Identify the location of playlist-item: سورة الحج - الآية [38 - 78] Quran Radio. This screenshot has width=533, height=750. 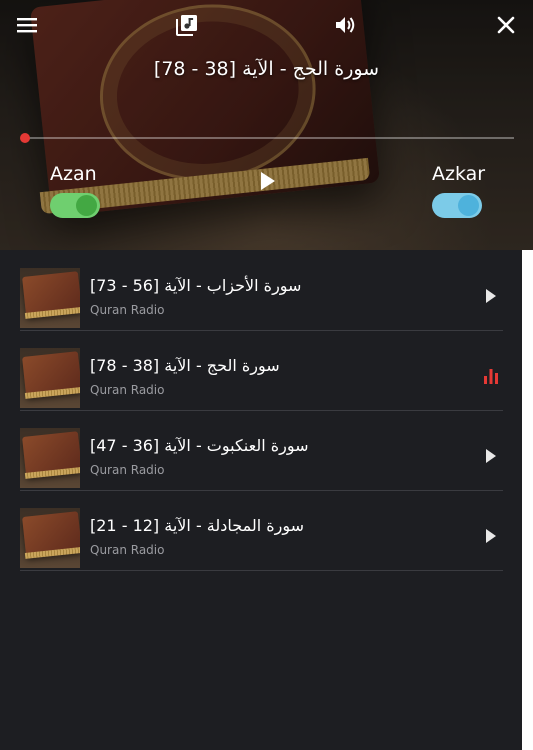
(261, 370).